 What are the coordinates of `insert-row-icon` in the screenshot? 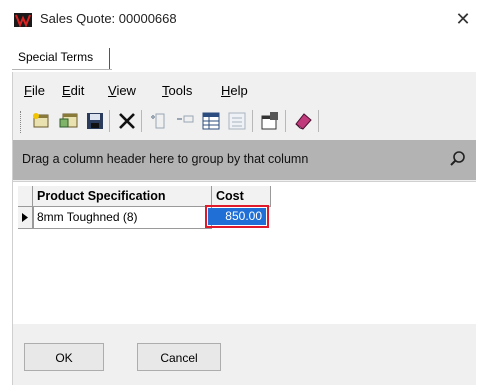 It's located at (159, 121).